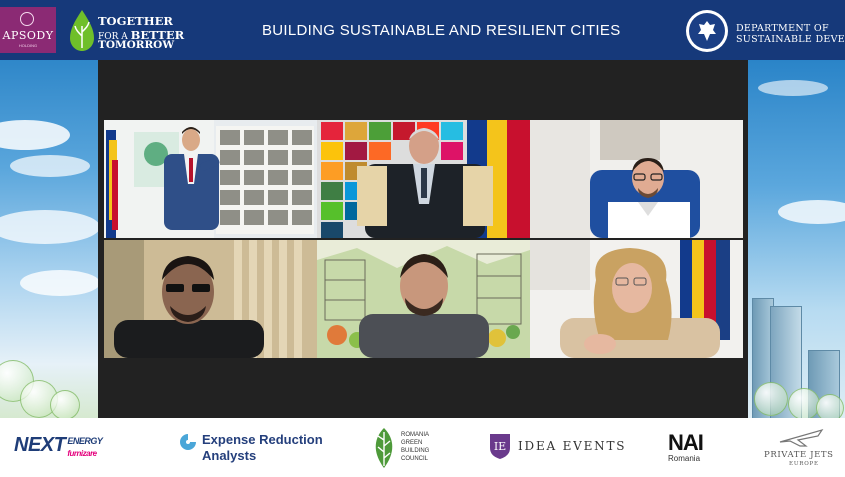 This screenshot has width=845, height=477. What do you see at coordinates (82, 453) in the screenshot?
I see `next-logo-sub: furnizare` at bounding box center [82, 453].